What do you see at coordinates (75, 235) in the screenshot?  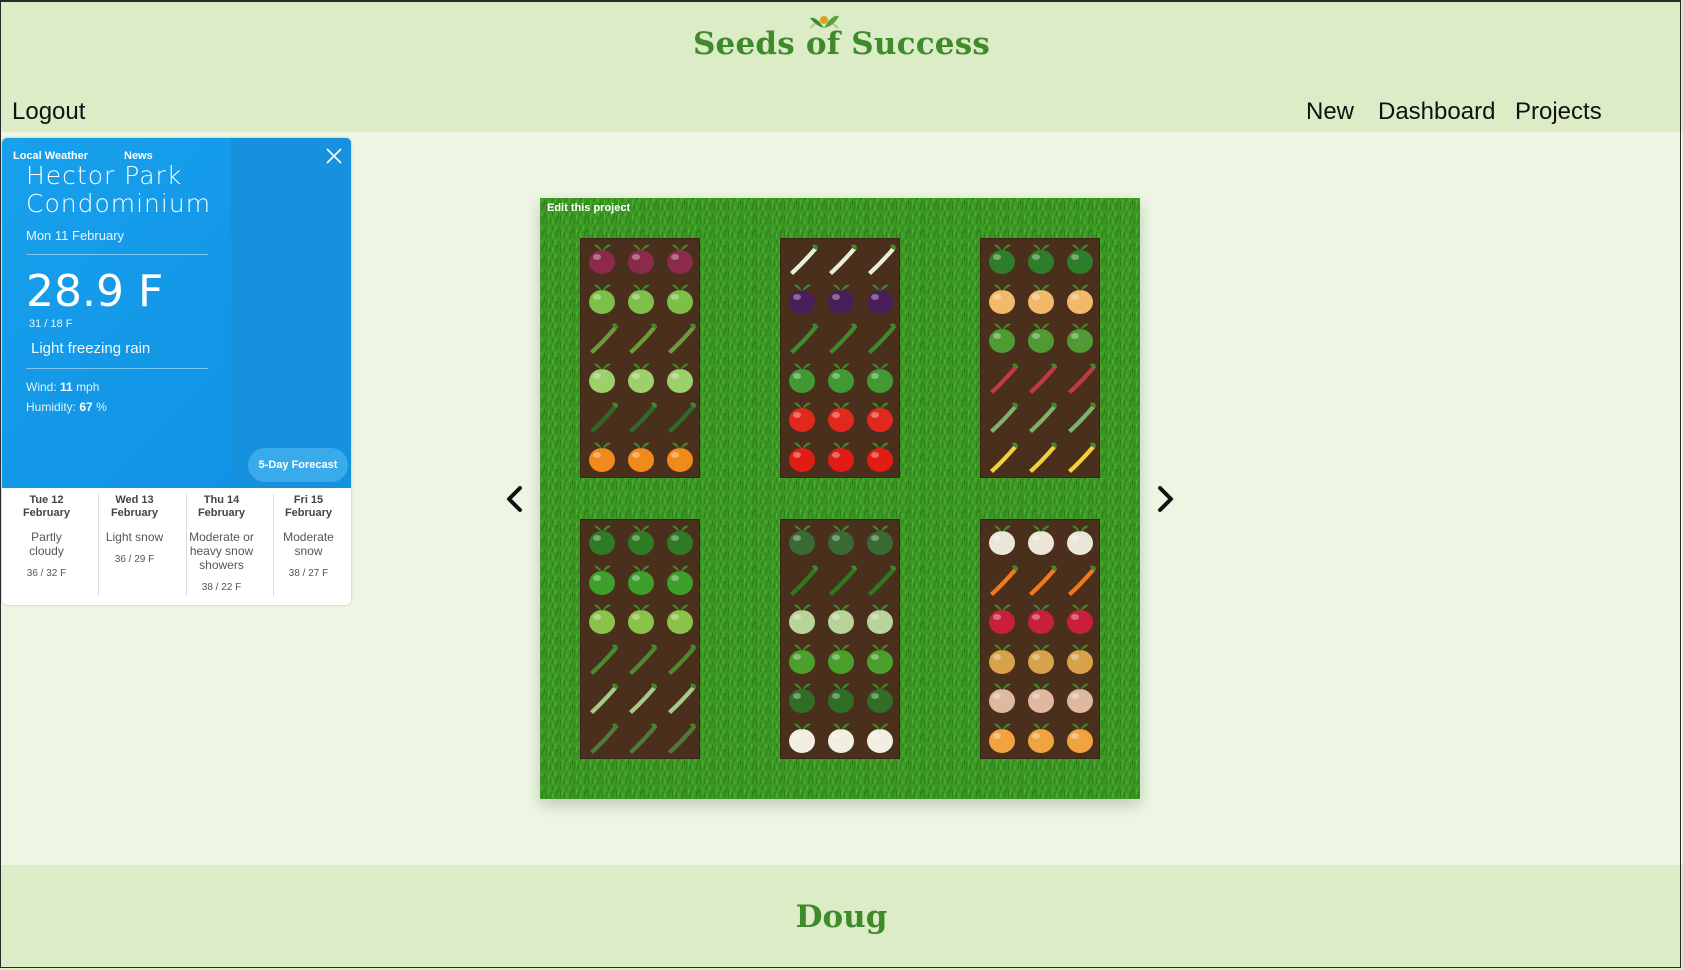 I see `weather-date: Mon 11 February` at bounding box center [75, 235].